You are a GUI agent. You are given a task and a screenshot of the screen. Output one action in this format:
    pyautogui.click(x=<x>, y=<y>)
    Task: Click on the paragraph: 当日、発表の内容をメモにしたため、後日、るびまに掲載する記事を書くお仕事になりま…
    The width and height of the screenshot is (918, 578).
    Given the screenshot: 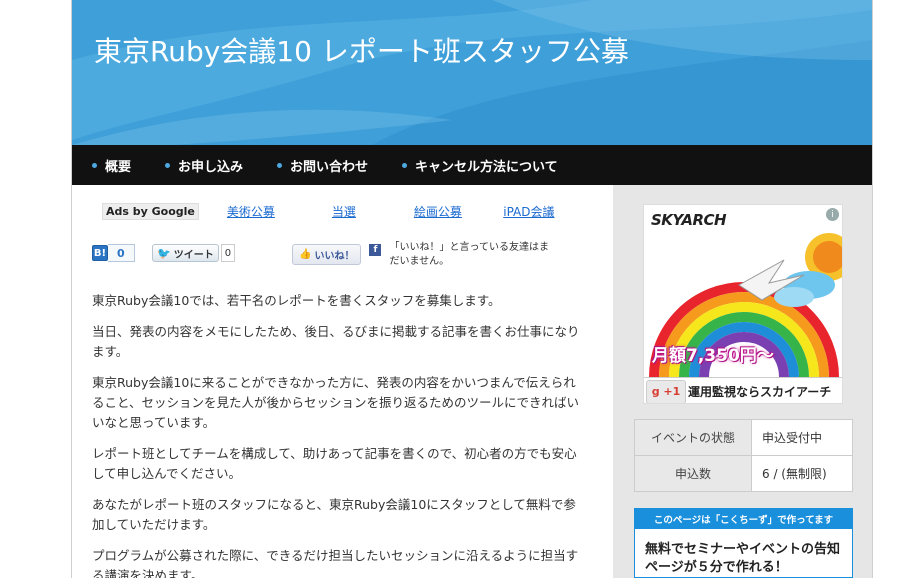 What is the action you would take?
    pyautogui.click(x=336, y=341)
    